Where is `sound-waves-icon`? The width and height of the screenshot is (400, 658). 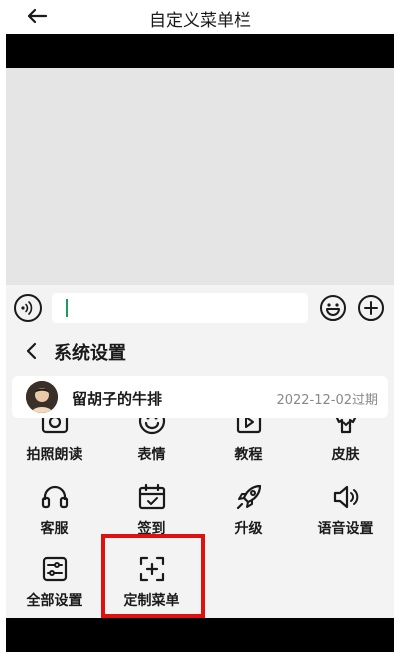
sound-waves-icon is located at coordinates (27, 308).